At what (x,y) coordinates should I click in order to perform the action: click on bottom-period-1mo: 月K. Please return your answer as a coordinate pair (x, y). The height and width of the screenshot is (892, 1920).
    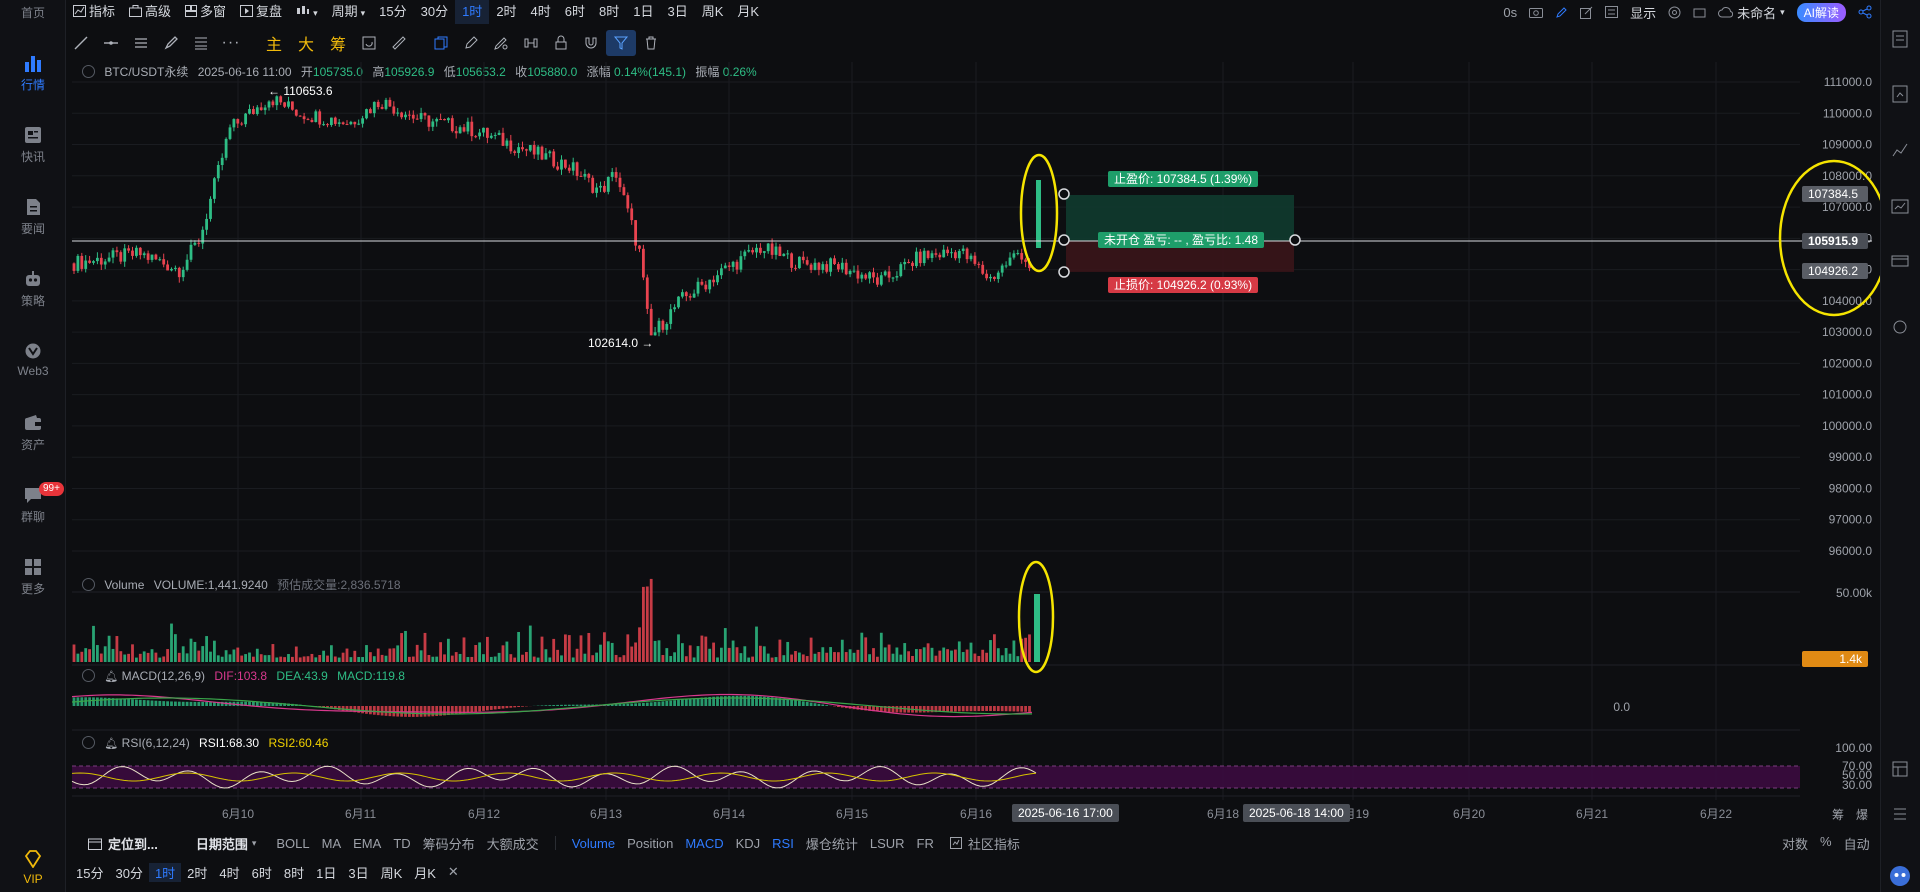
    Looking at the image, I should click on (425, 872).